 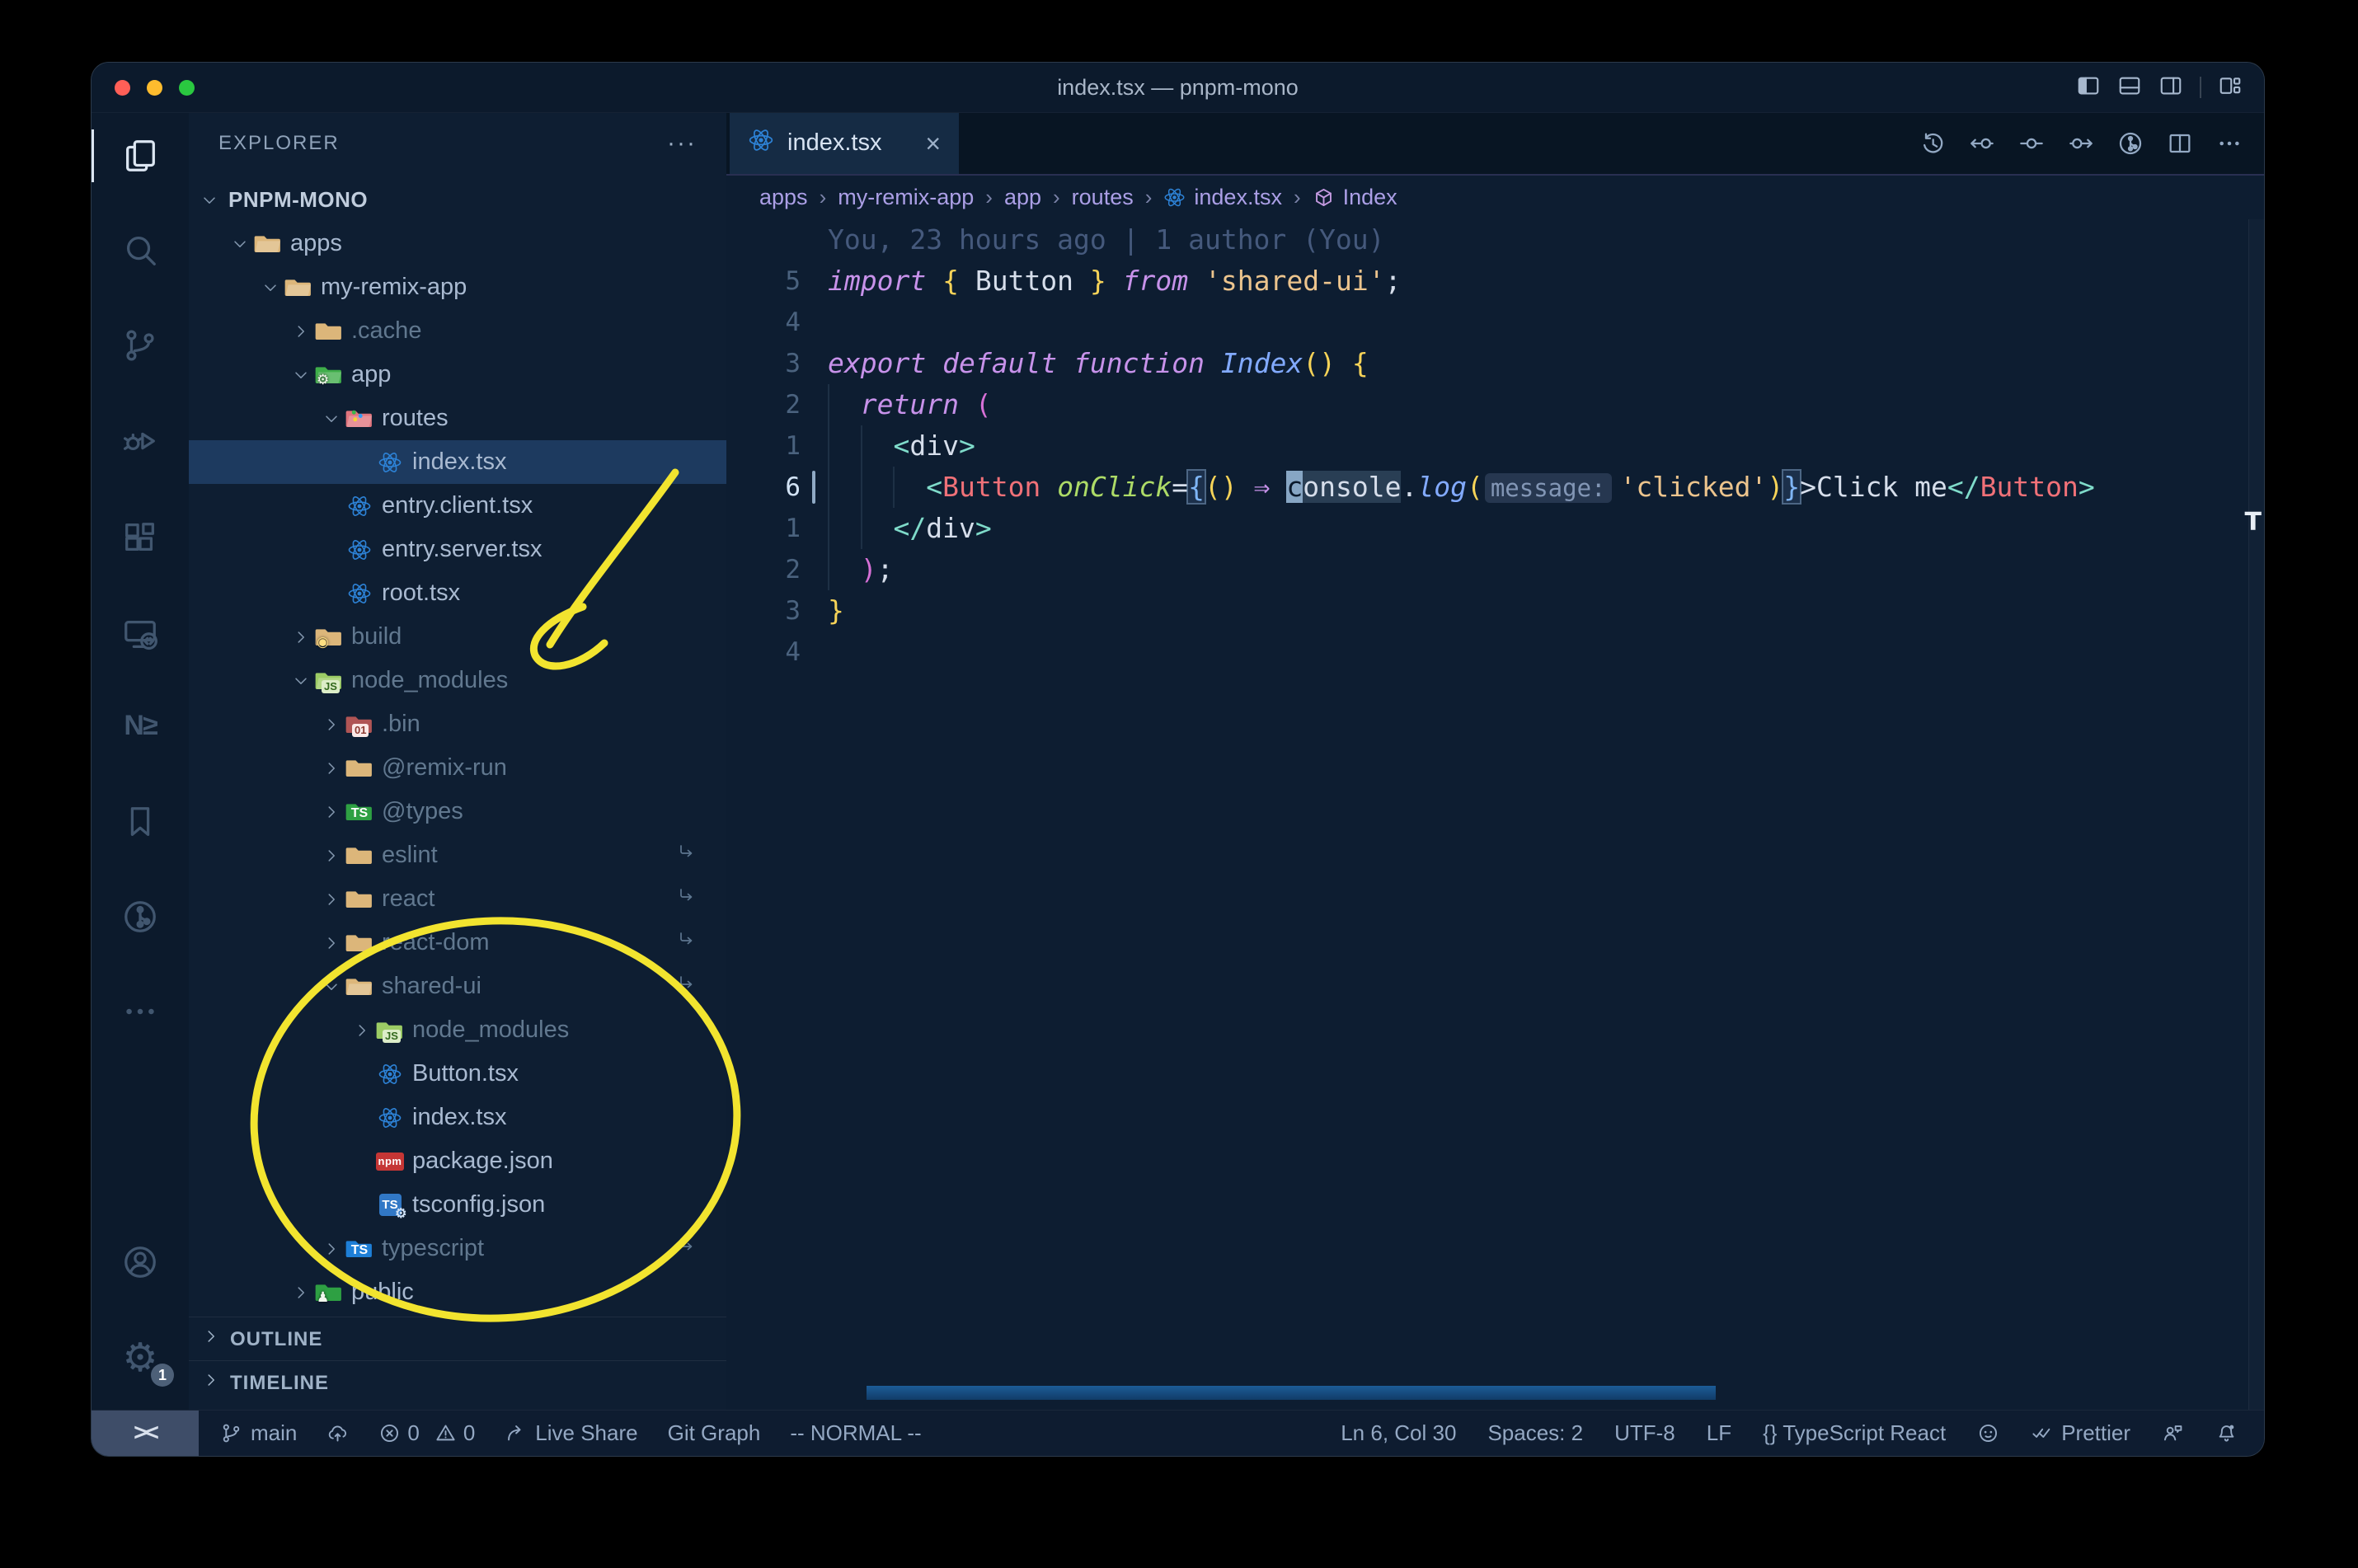 What do you see at coordinates (458, 287) in the screenshot?
I see `tree-item-my-remix-app: my-remix-app` at bounding box center [458, 287].